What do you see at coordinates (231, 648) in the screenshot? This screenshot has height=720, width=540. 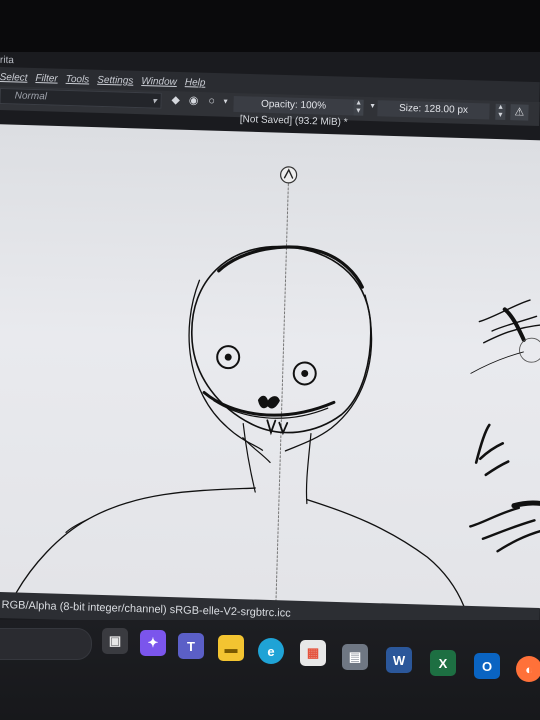 I see `folder-icon: ▬` at bounding box center [231, 648].